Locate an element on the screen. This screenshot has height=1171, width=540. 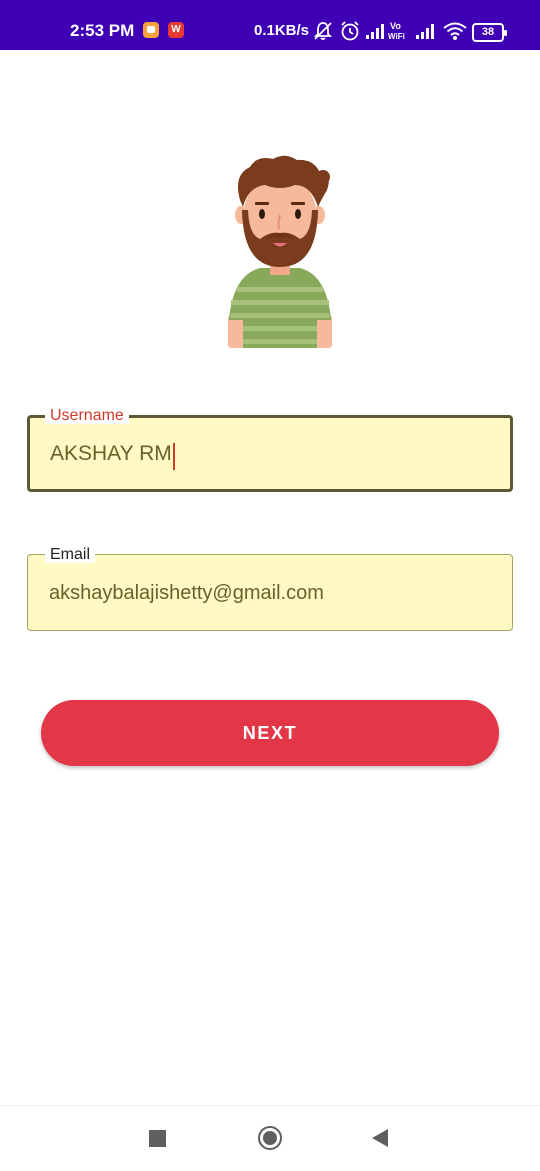
username-input is located at coordinates (260, 454).